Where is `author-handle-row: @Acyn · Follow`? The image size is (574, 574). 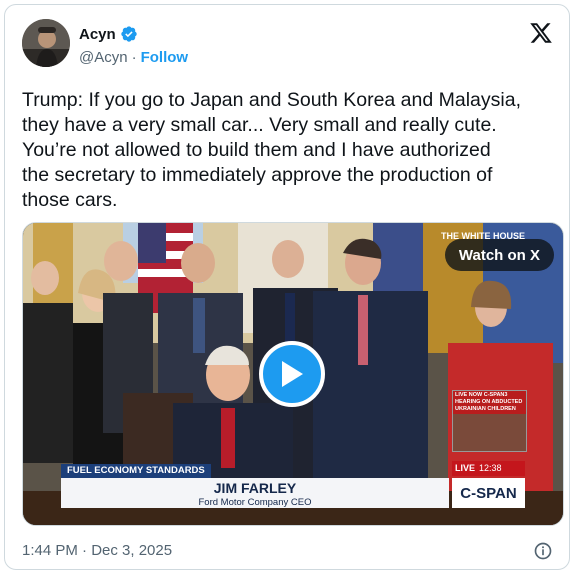
author-handle-row: @Acyn · Follow is located at coordinates (133, 57).